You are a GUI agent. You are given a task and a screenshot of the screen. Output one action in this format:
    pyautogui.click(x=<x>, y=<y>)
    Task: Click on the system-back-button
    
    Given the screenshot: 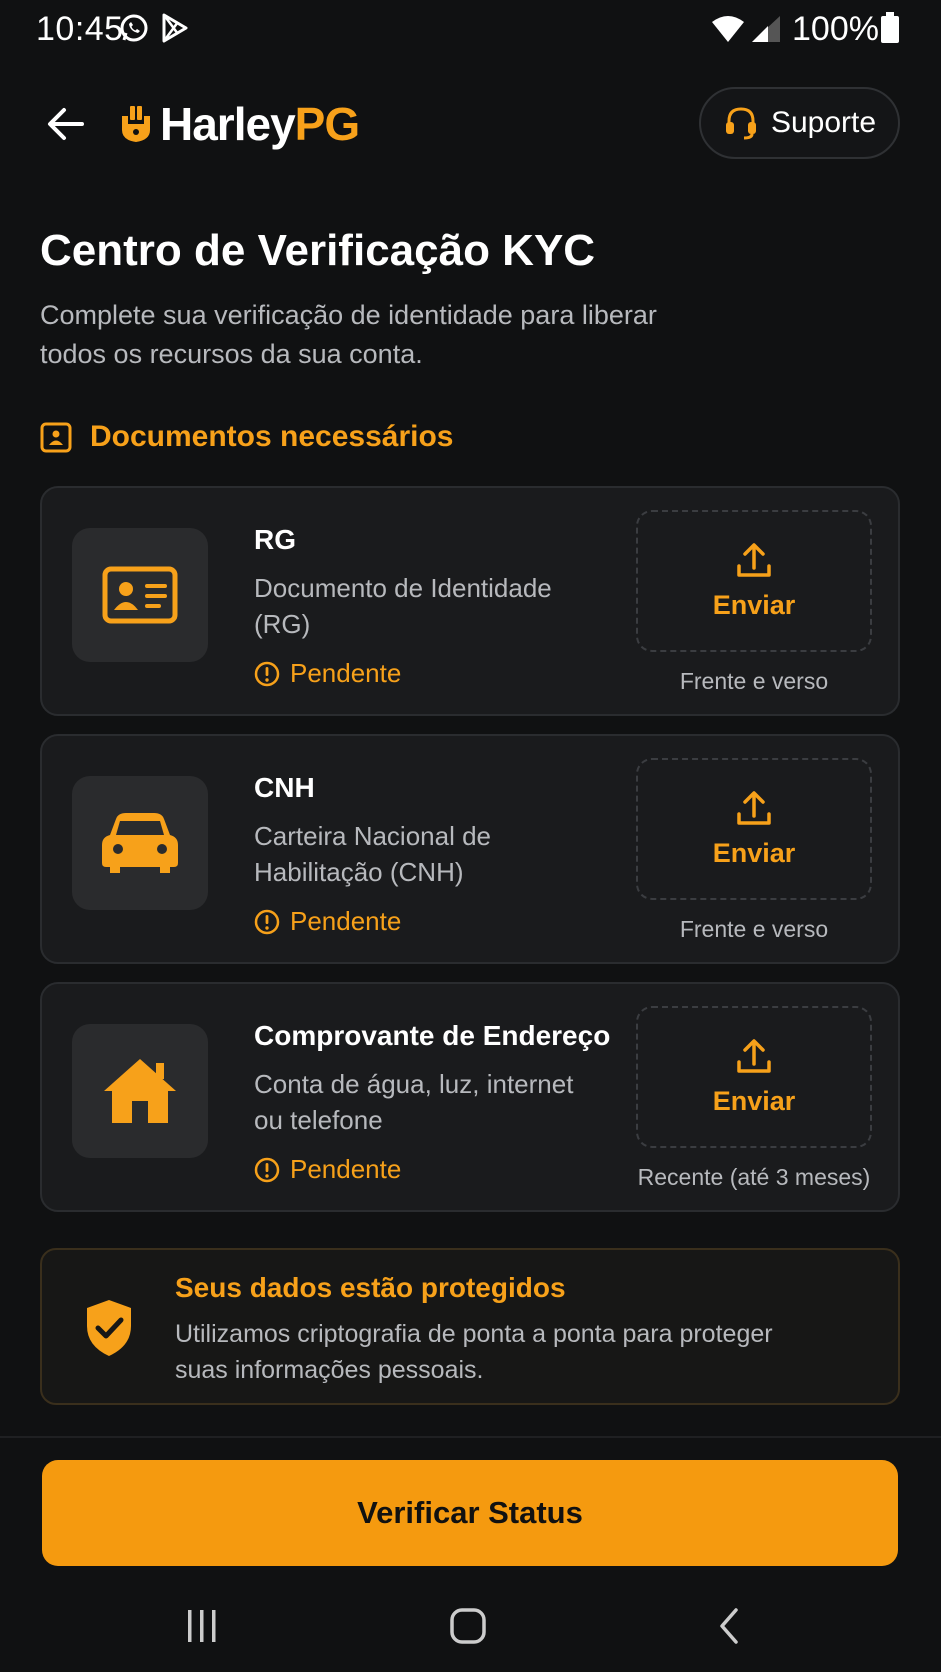 What is the action you would take?
    pyautogui.click(x=730, y=1626)
    